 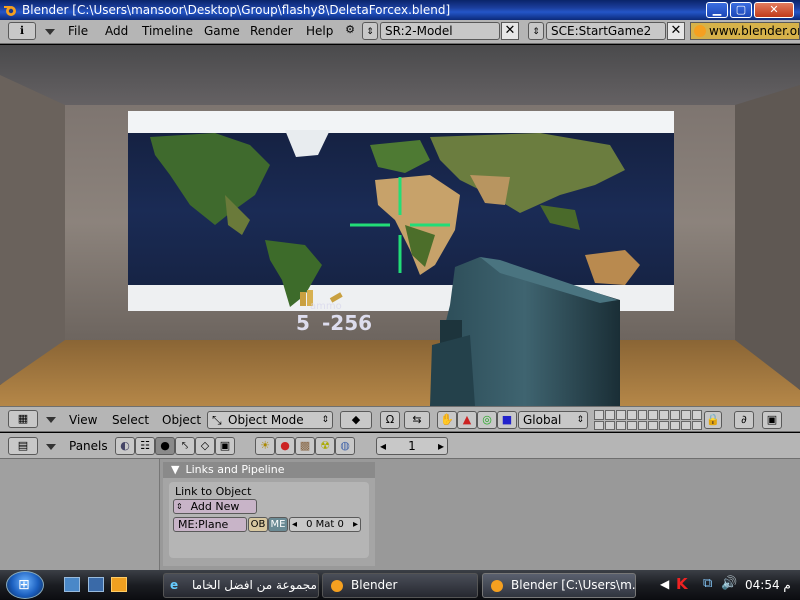 What do you see at coordinates (50, 32) in the screenshot?
I see `collapse-menu-icon` at bounding box center [50, 32].